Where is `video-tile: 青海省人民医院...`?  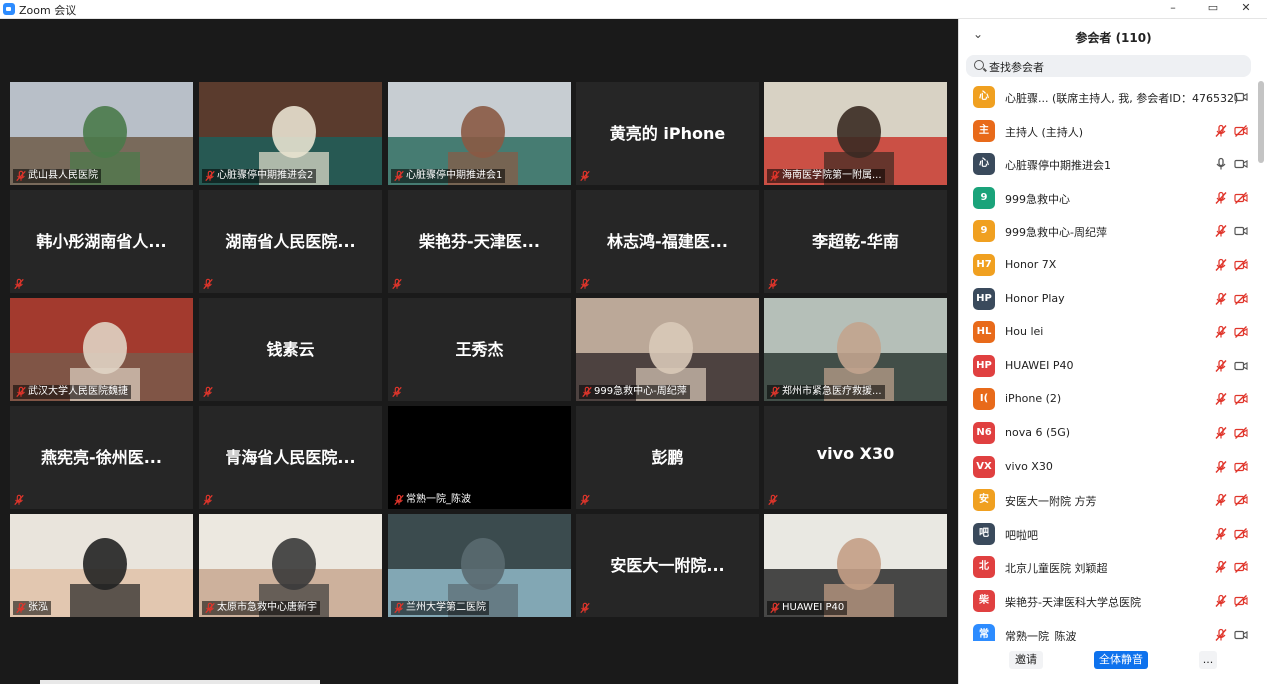
video-tile: 青海省人民医院... is located at coordinates (290, 457).